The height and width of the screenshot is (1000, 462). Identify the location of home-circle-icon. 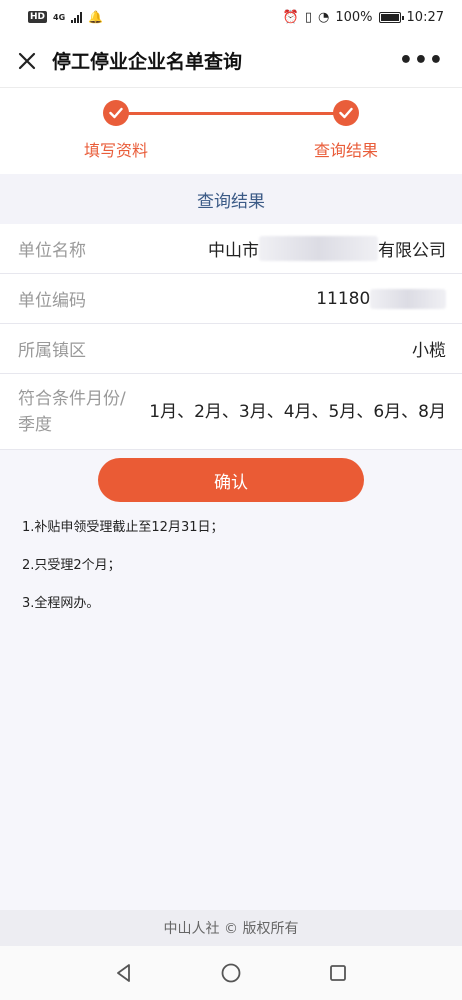
(231, 973).